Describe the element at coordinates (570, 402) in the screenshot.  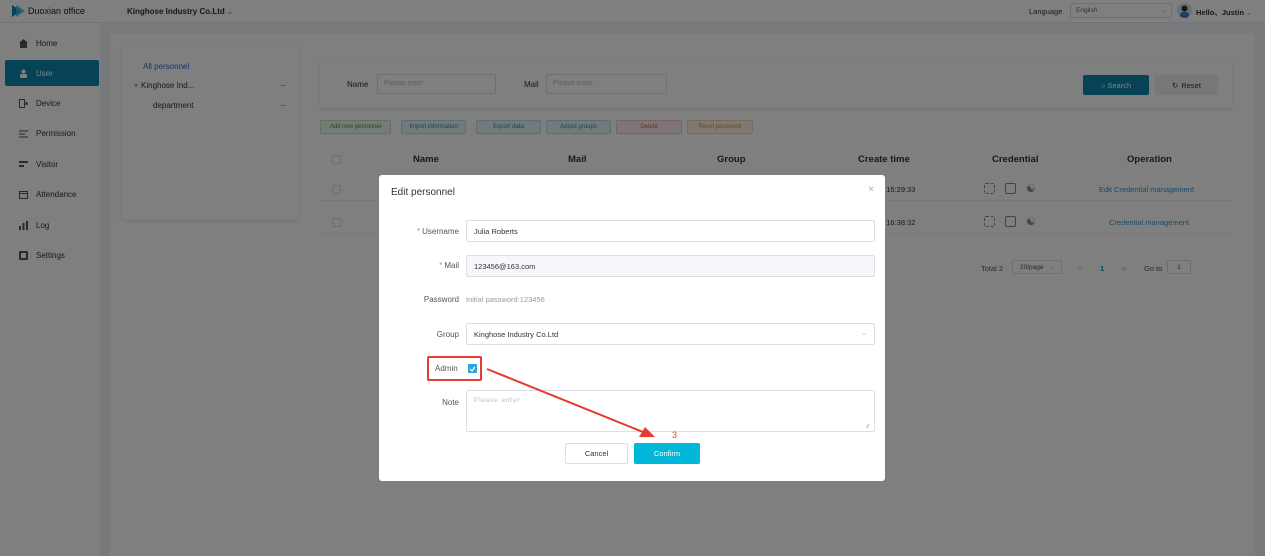
I see `annotation-arrow-icon` at that location.